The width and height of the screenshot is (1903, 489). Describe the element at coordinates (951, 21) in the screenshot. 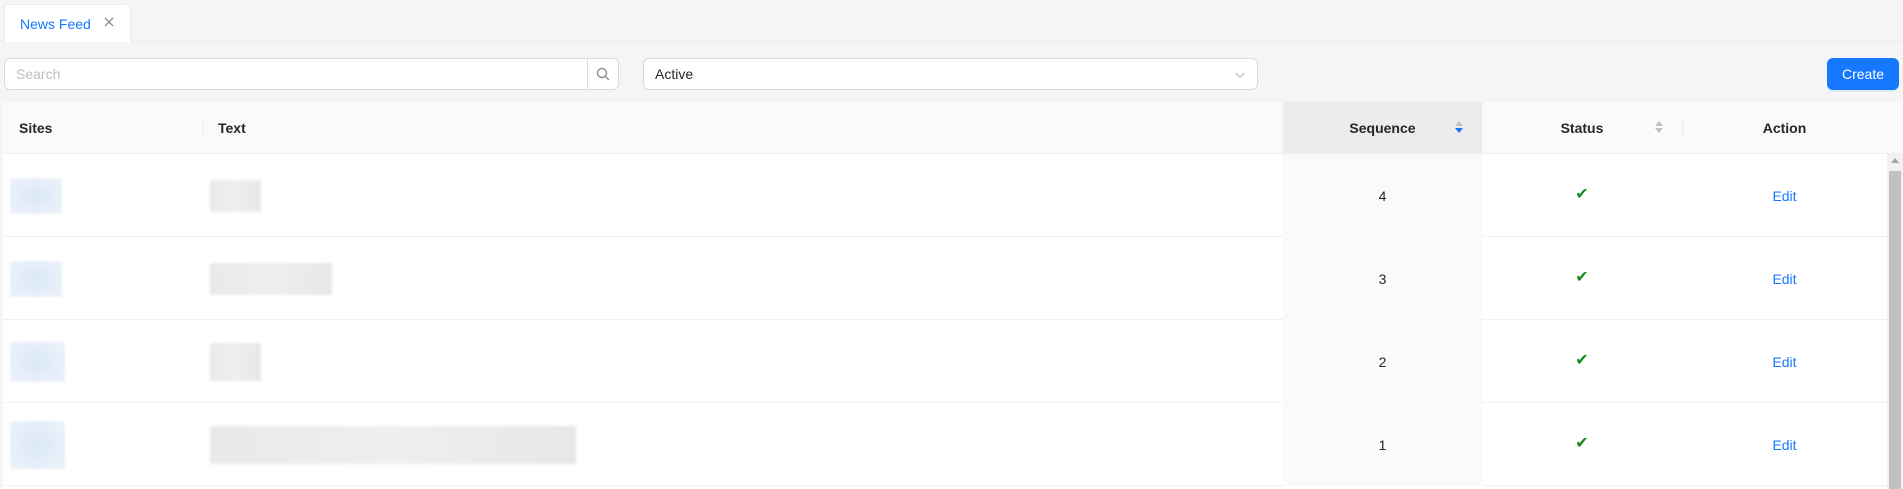

I see `tab-bar: News Feed` at that location.